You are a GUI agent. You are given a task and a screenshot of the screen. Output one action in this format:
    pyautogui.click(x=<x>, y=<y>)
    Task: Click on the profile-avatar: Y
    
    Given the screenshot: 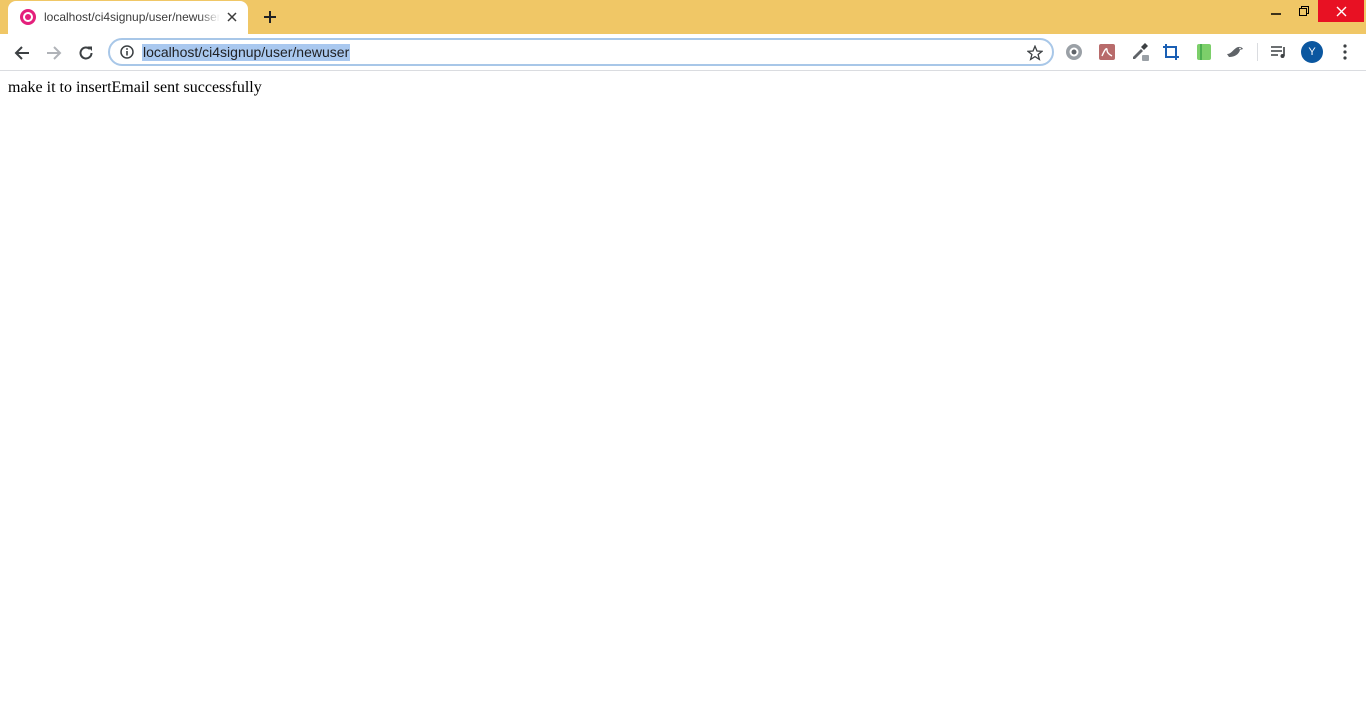 What is the action you would take?
    pyautogui.click(x=1312, y=52)
    